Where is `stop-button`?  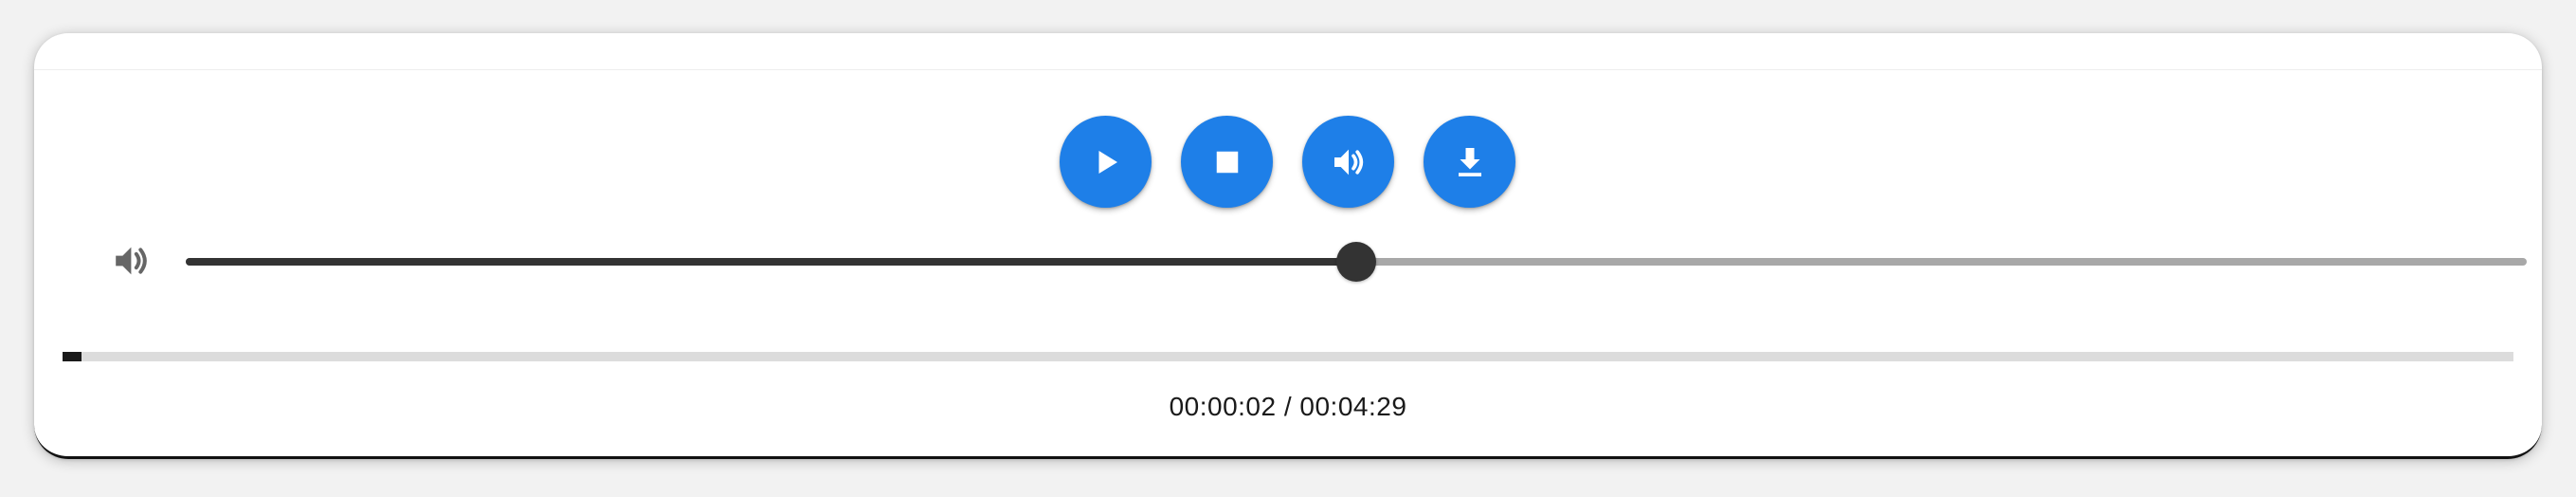 stop-button is located at coordinates (1227, 162).